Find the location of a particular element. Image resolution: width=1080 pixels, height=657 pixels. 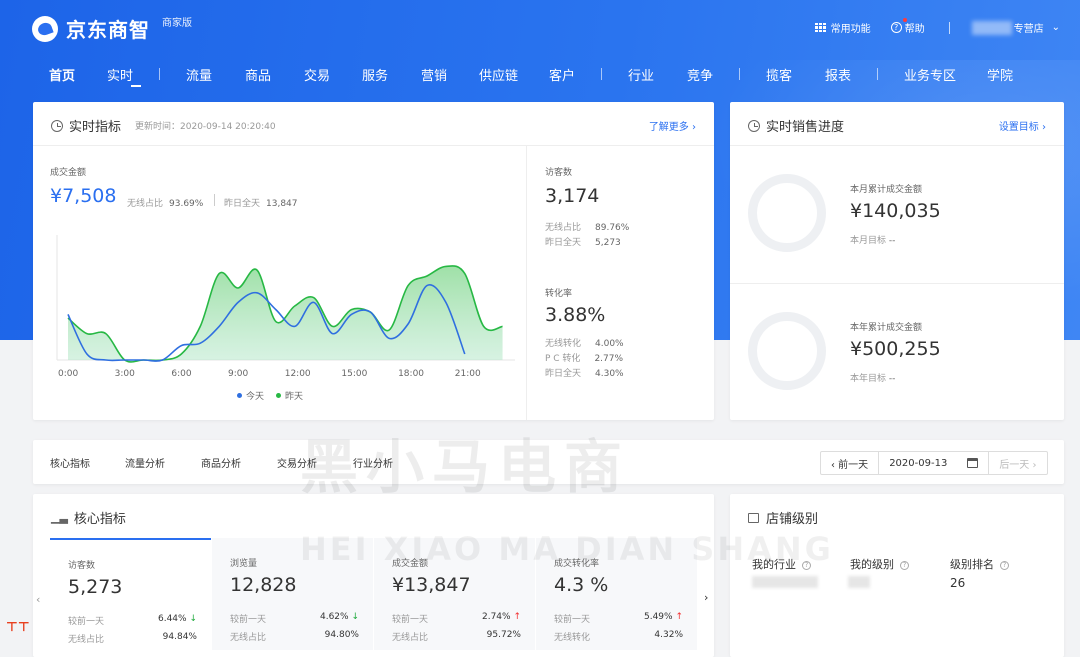

conversion-value: 3.88% is located at coordinates (575, 315).